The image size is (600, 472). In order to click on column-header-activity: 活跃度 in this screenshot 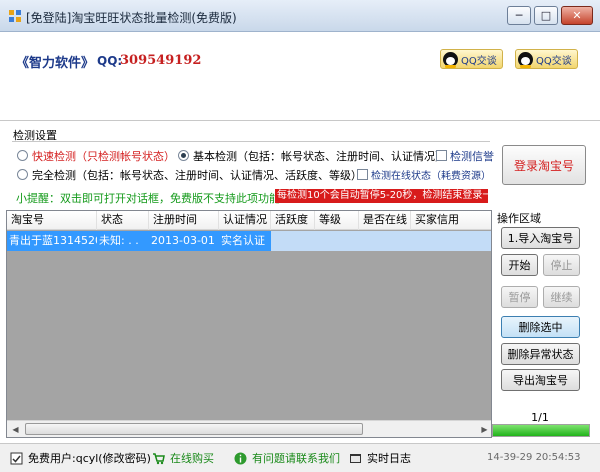, I will do `click(293, 220)`.